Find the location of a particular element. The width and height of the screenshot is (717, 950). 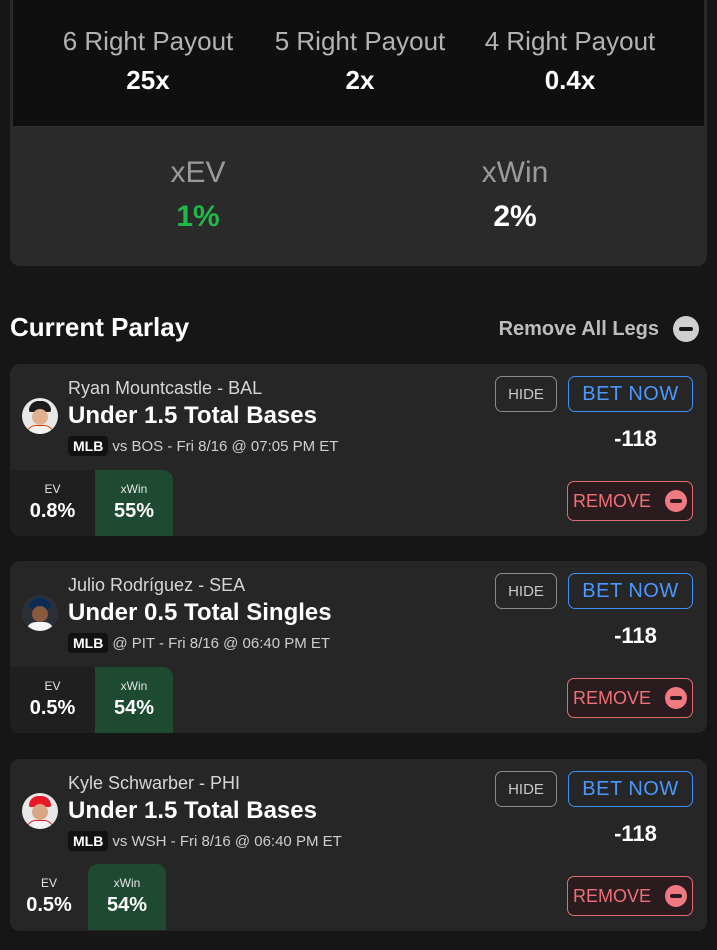

ev-box: EV 0.8% is located at coordinates (52, 503).